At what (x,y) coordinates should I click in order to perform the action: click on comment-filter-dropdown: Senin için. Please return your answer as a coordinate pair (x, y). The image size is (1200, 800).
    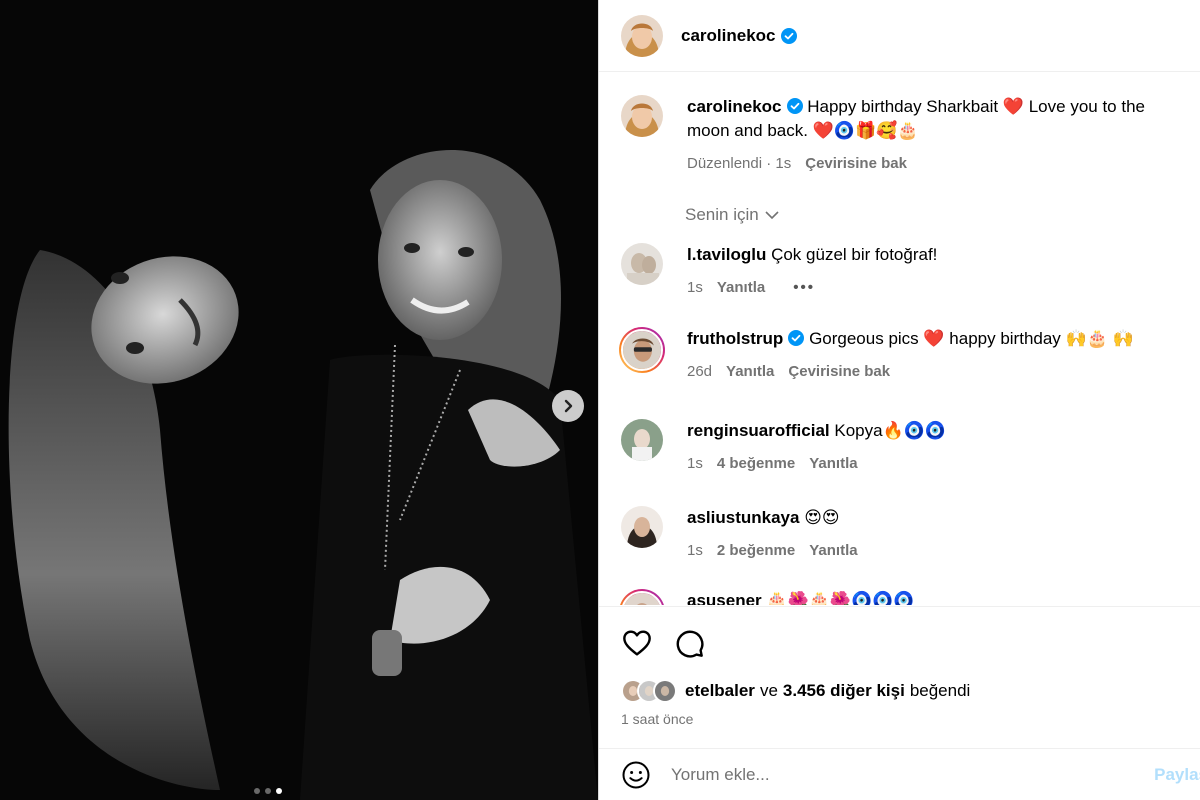
    Looking at the image, I should click on (732, 215).